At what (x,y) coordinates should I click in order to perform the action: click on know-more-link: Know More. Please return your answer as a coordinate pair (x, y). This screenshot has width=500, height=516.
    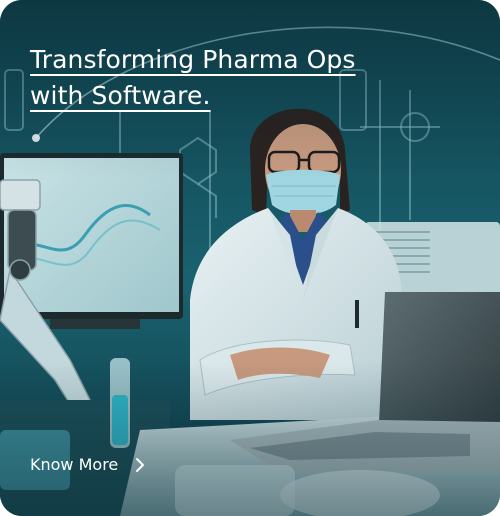
    Looking at the image, I should click on (89, 464).